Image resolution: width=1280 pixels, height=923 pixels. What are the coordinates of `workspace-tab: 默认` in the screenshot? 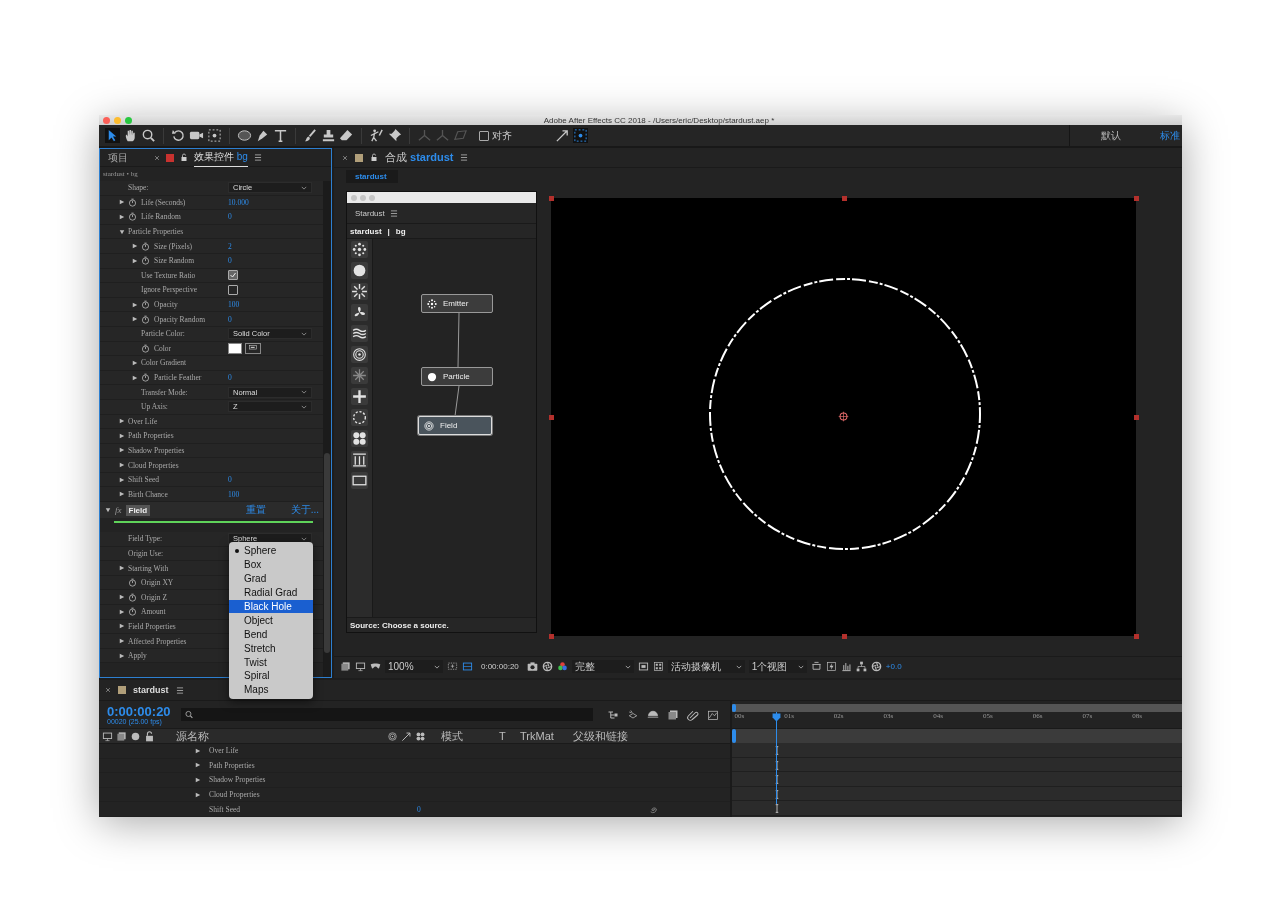 It's located at (1111, 135).